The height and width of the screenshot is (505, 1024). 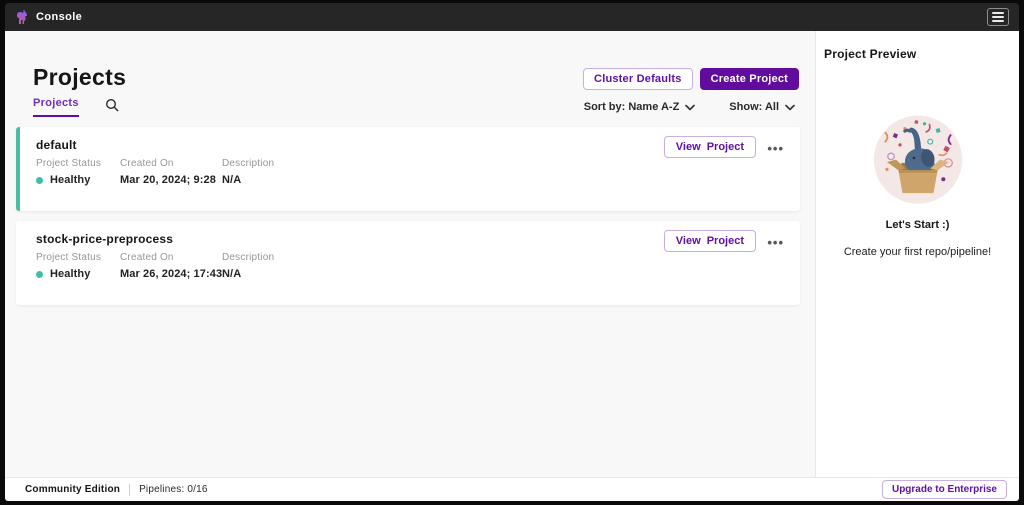 What do you see at coordinates (168, 180) in the screenshot?
I see `project-created: Mar 20, 2024; 9:28` at bounding box center [168, 180].